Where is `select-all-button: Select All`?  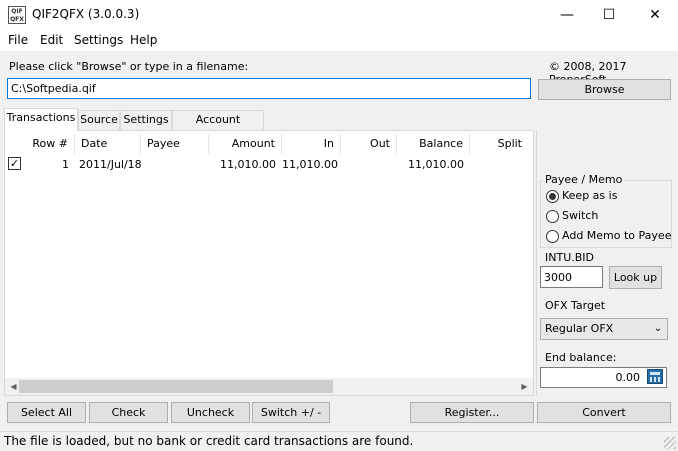
select-all-button: Select All is located at coordinates (46, 412).